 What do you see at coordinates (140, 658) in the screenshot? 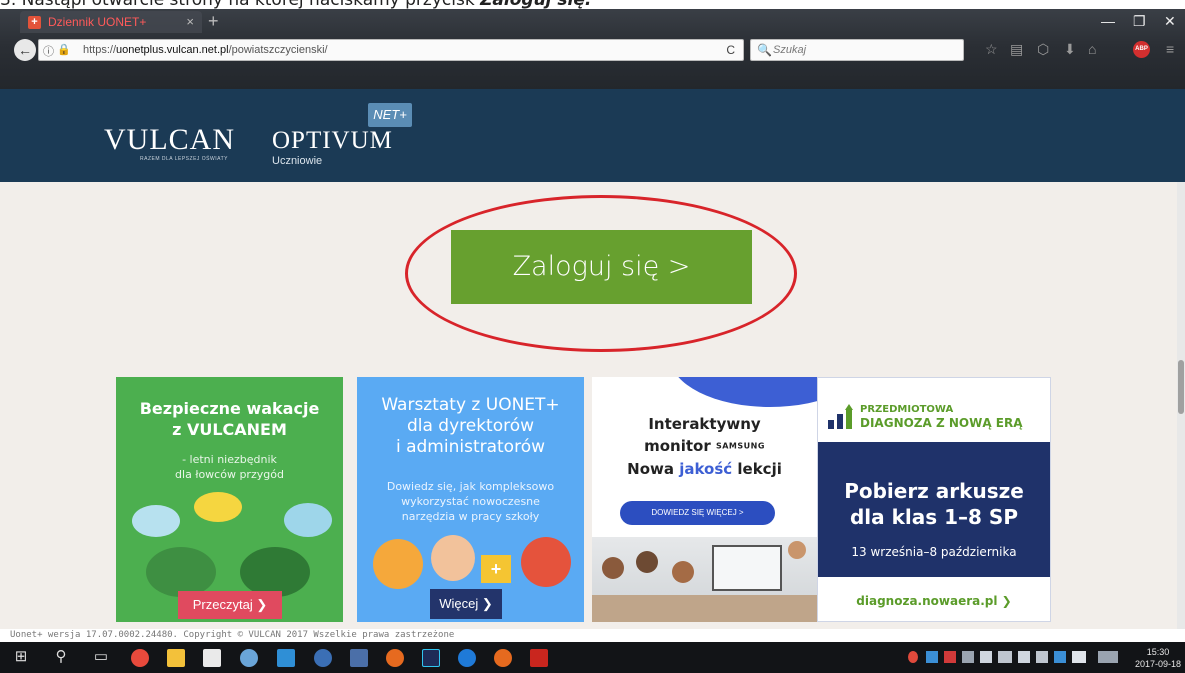
I see `chrome-icon` at bounding box center [140, 658].